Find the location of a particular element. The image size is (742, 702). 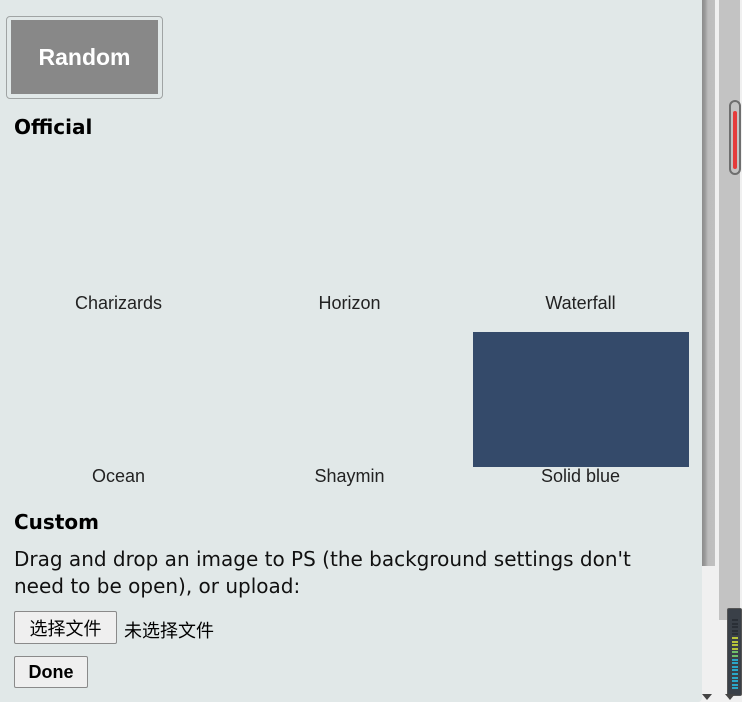

random-button: Random is located at coordinates (84, 57).